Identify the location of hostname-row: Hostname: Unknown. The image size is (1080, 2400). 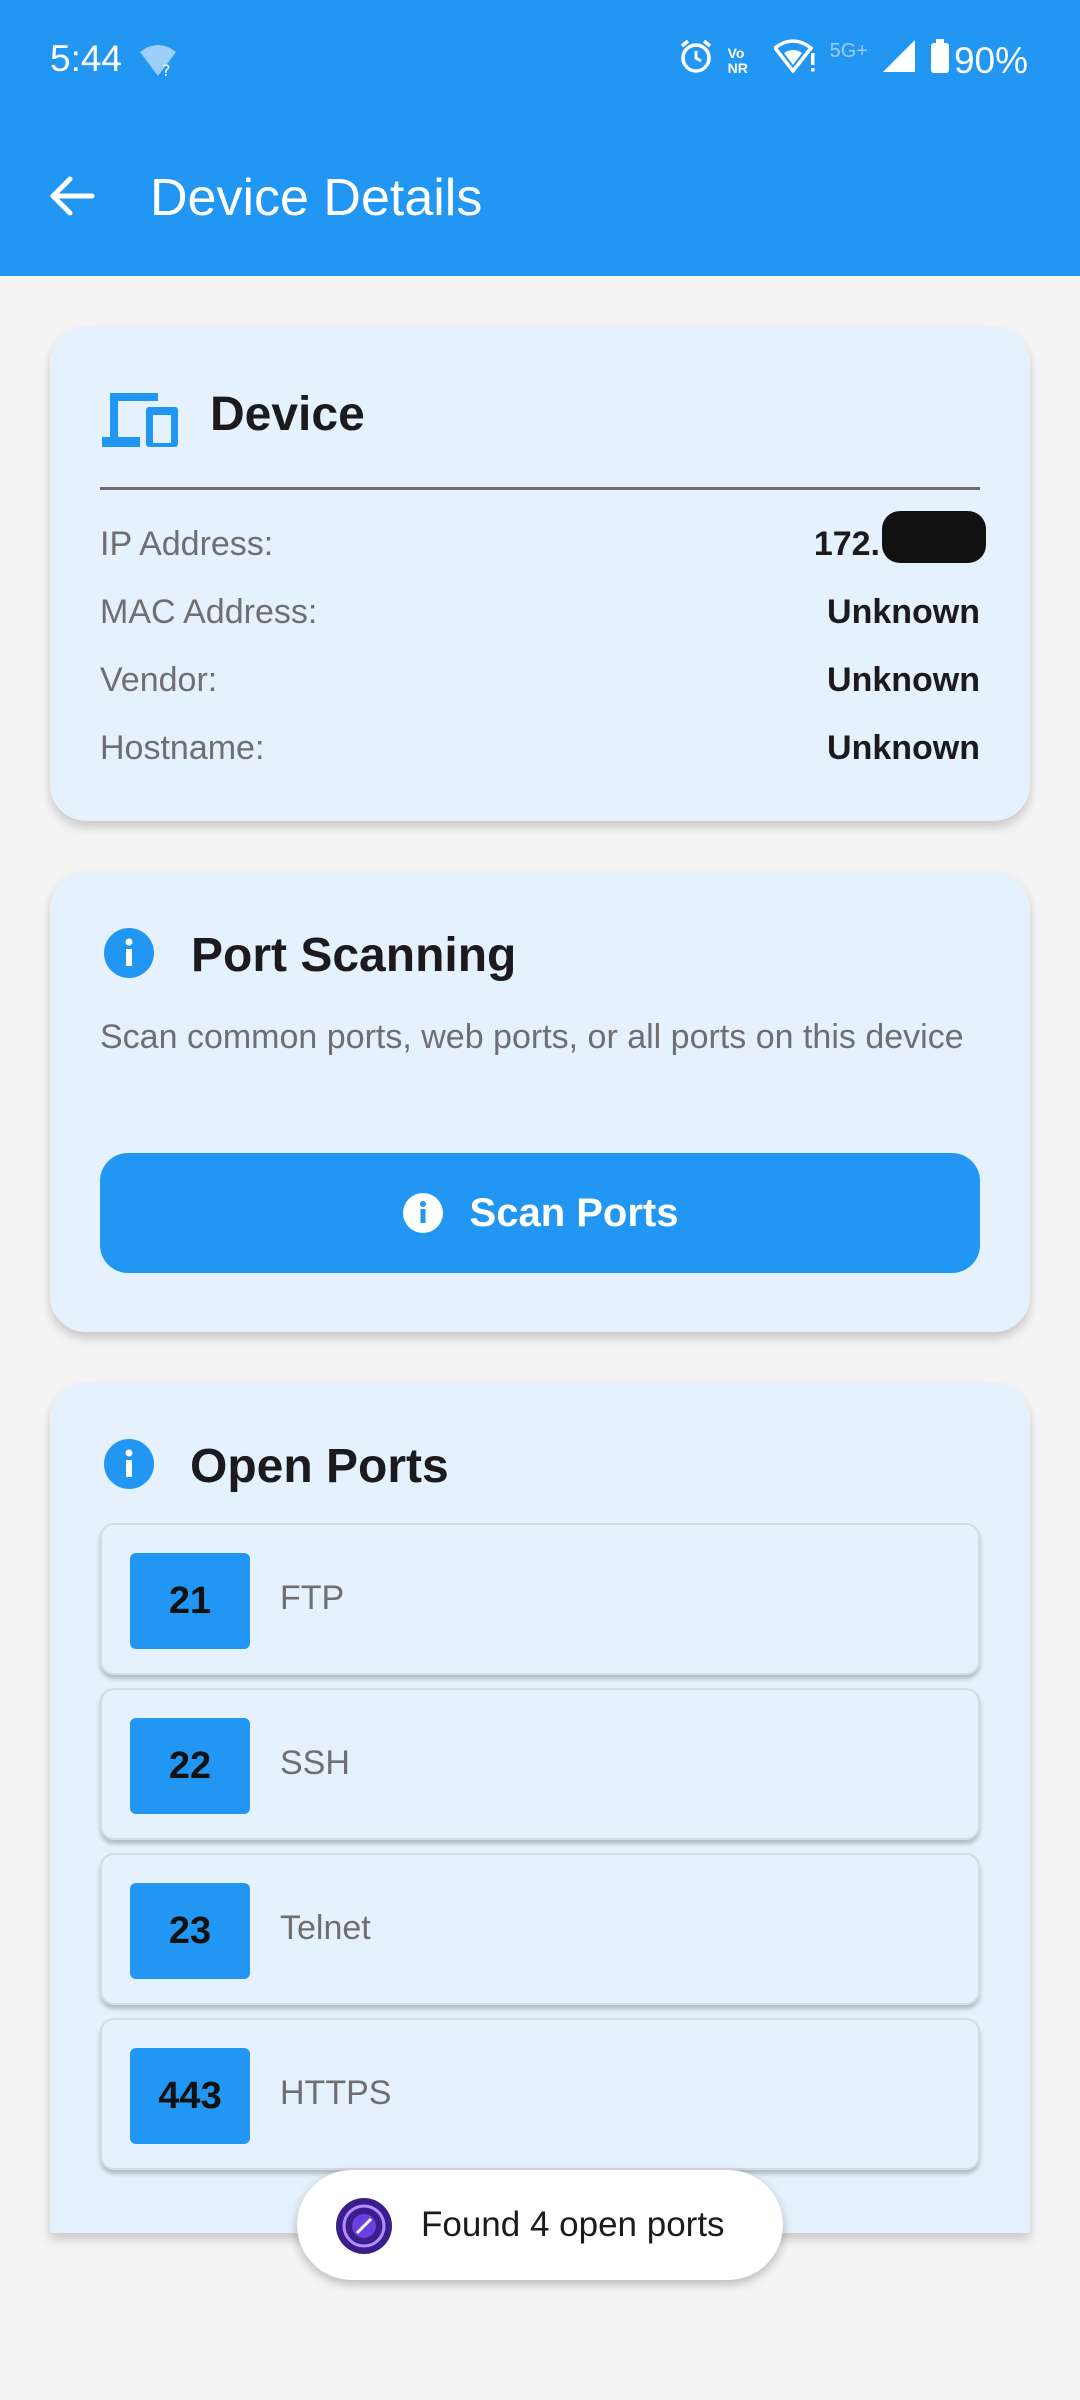
(540, 749).